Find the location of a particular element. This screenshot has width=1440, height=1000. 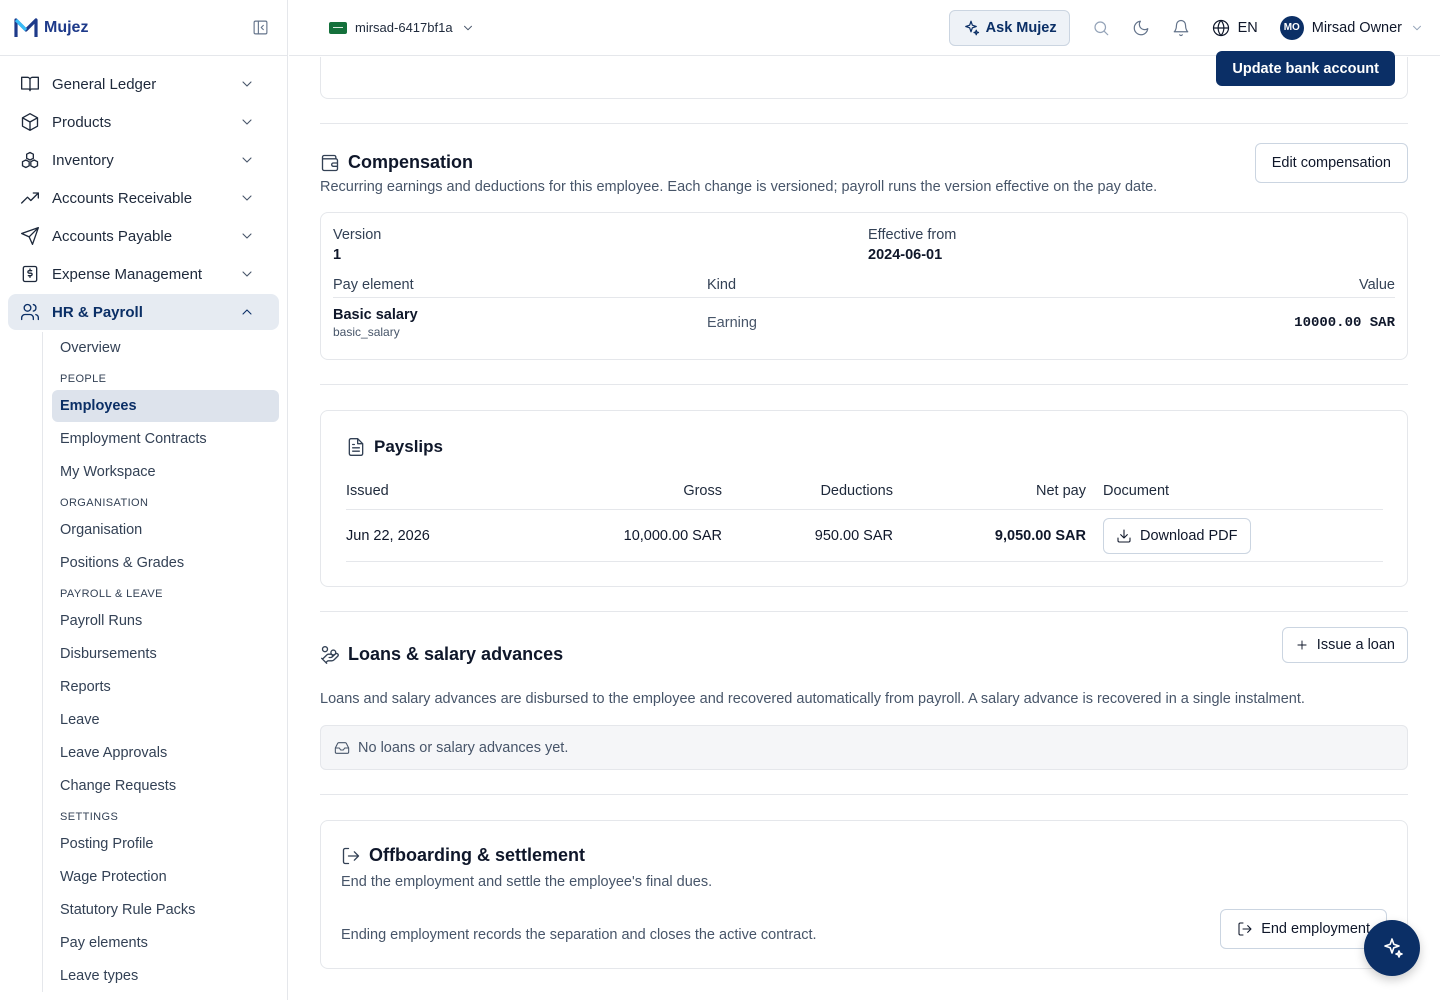

sidebar-item-accounts-receivable: Accounts Receivable is located at coordinates (143, 198).